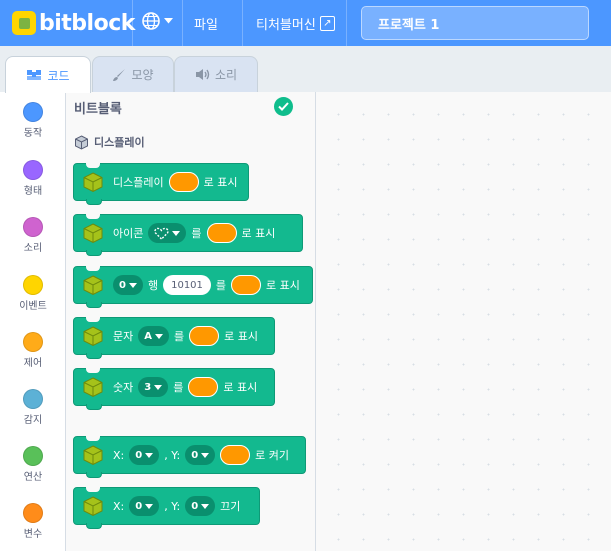 Image resolution: width=611 pixels, height=551 pixels. Describe the element at coordinates (327, 23) in the screenshot. I see `external-link-icon: ↗` at that location.